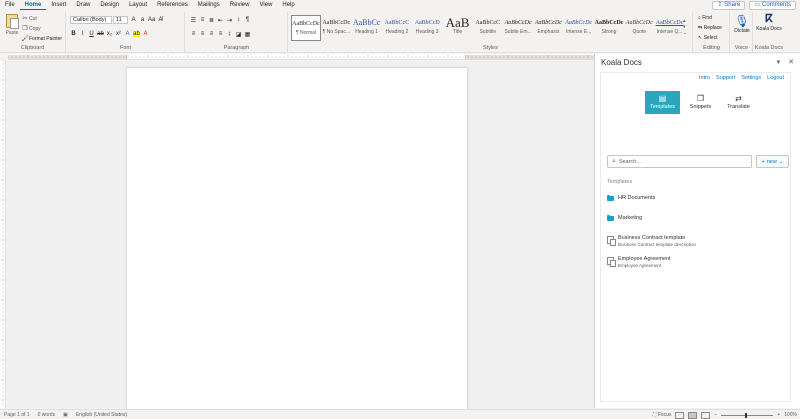  What do you see at coordinates (548, 23) in the screenshot?
I see `style-sample: AaBbCcDc` at bounding box center [548, 23].